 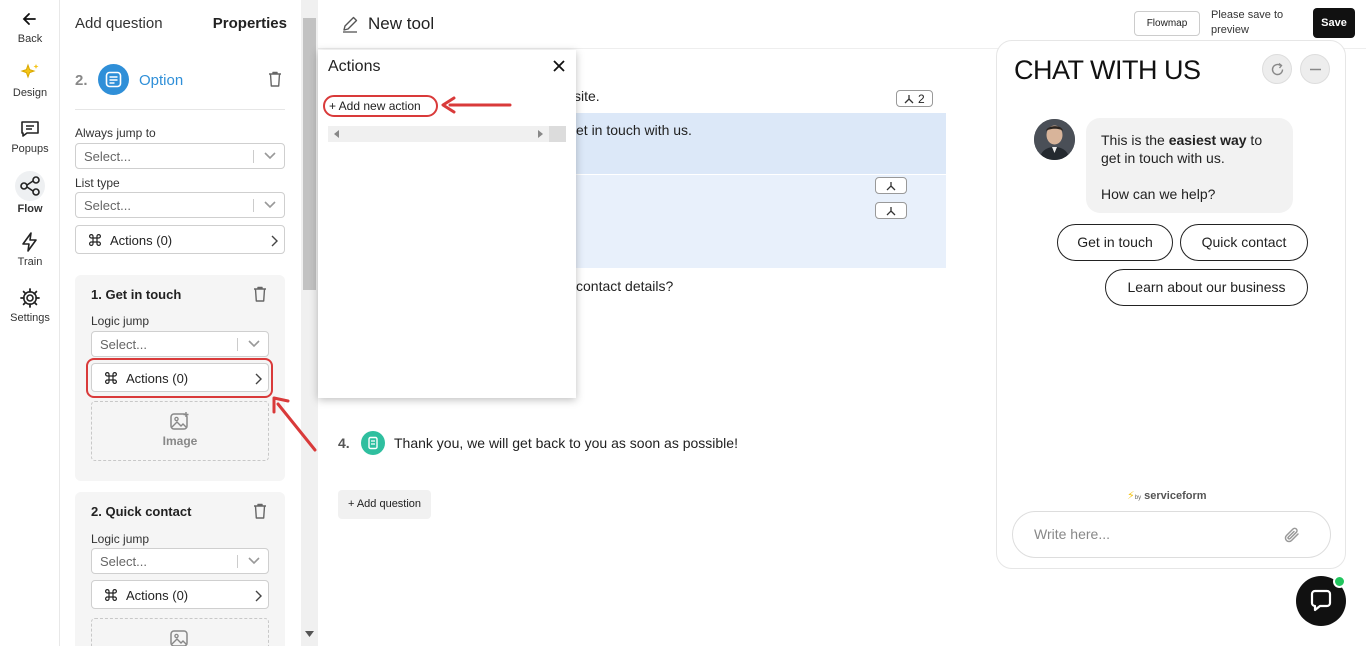 I want to click on left-rail: Back Design Popups Flow Train Settings, so click(x=30, y=323).